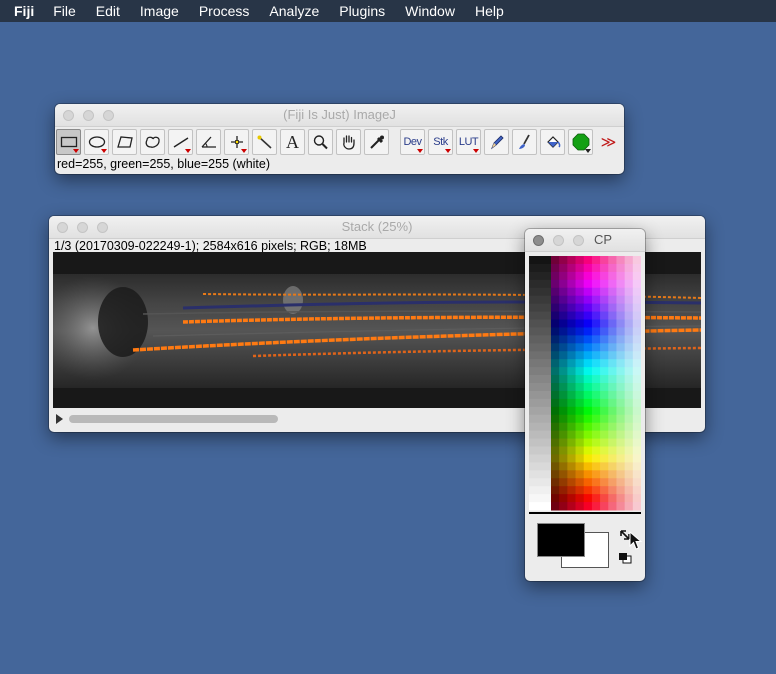  I want to click on menu-edit: Edit, so click(108, 11).